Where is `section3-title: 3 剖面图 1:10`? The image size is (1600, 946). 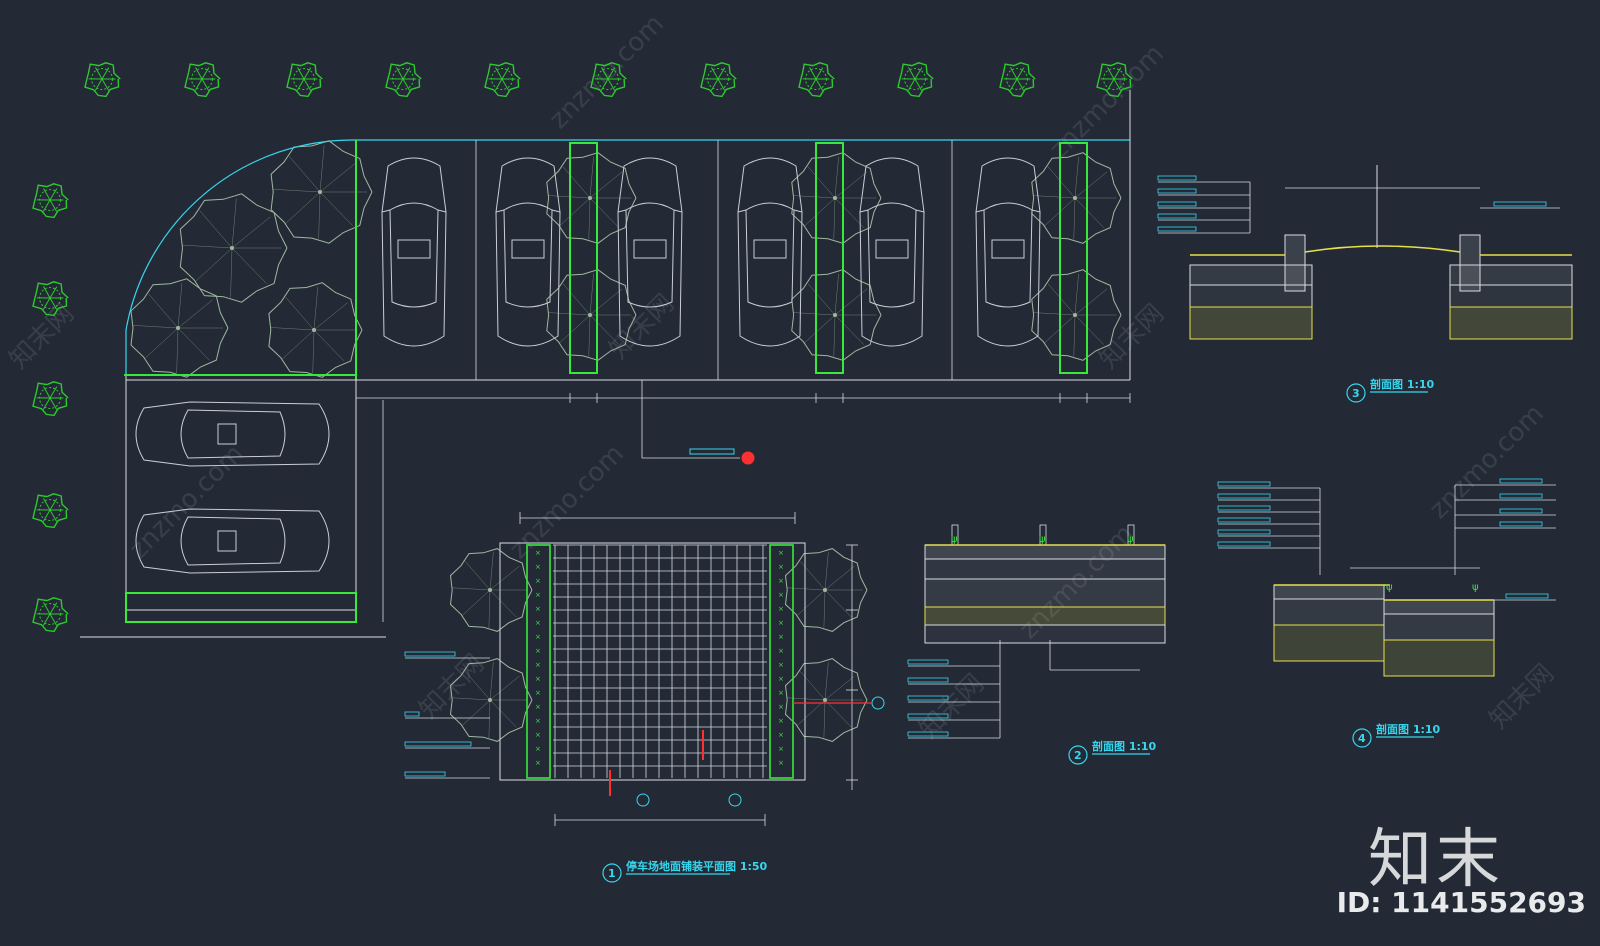
section3-title: 3 剖面图 1:10 is located at coordinates (1390, 390).